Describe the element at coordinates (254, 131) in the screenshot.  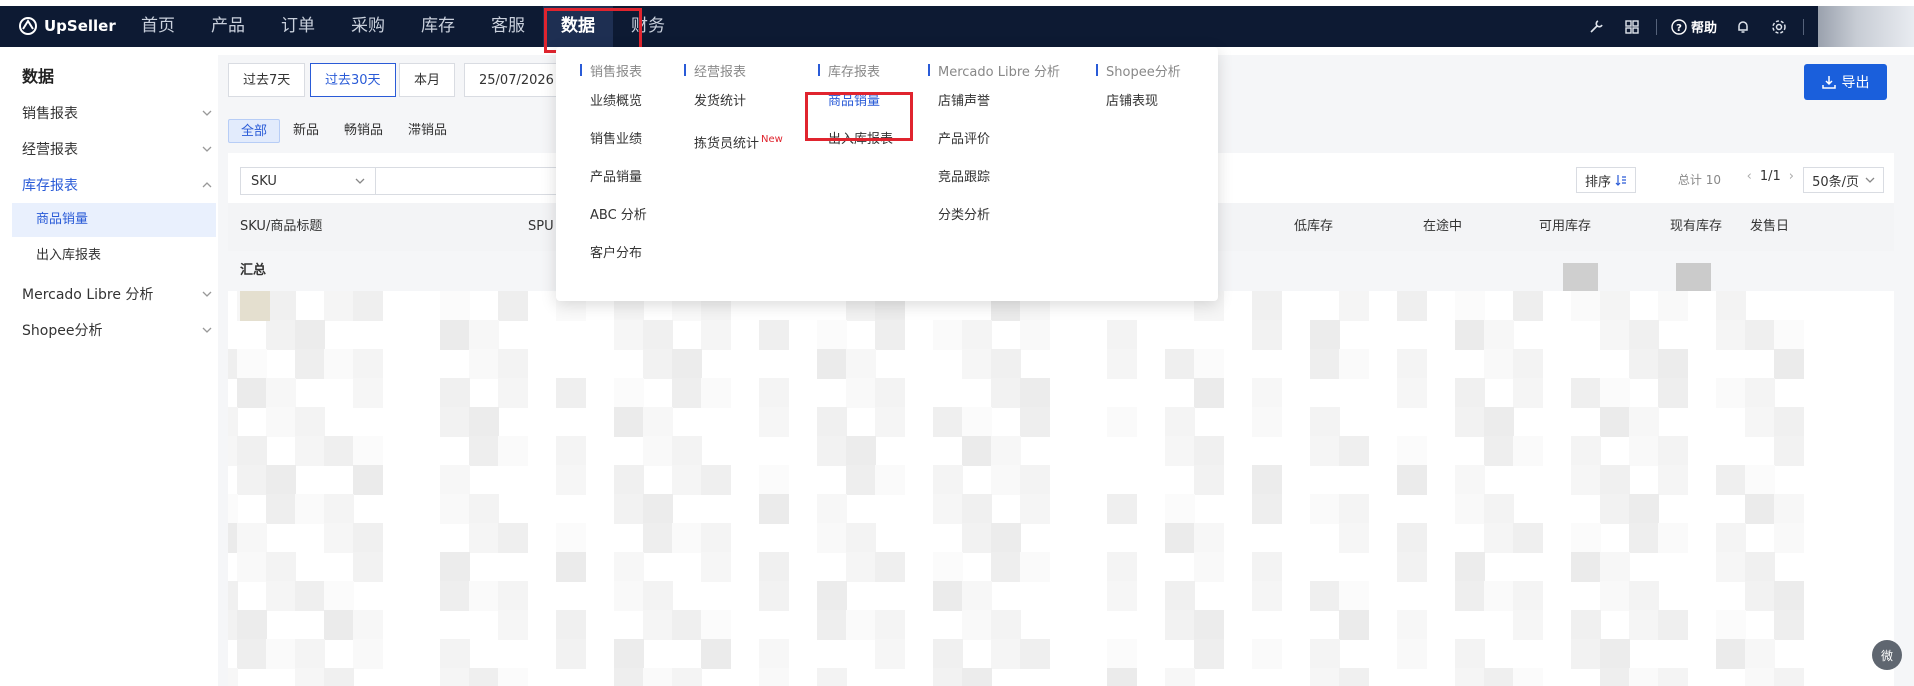
I see `filter-tab-all: 全部` at that location.